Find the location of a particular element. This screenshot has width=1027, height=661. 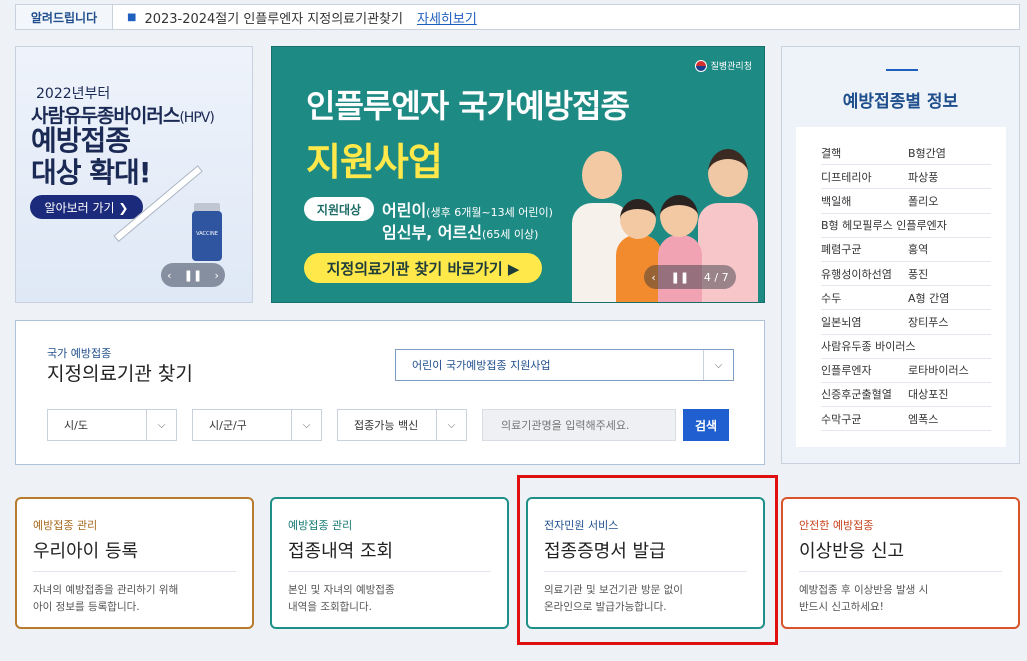

vaccine-link: 사람유두종 바이러스 is located at coordinates (868, 346).